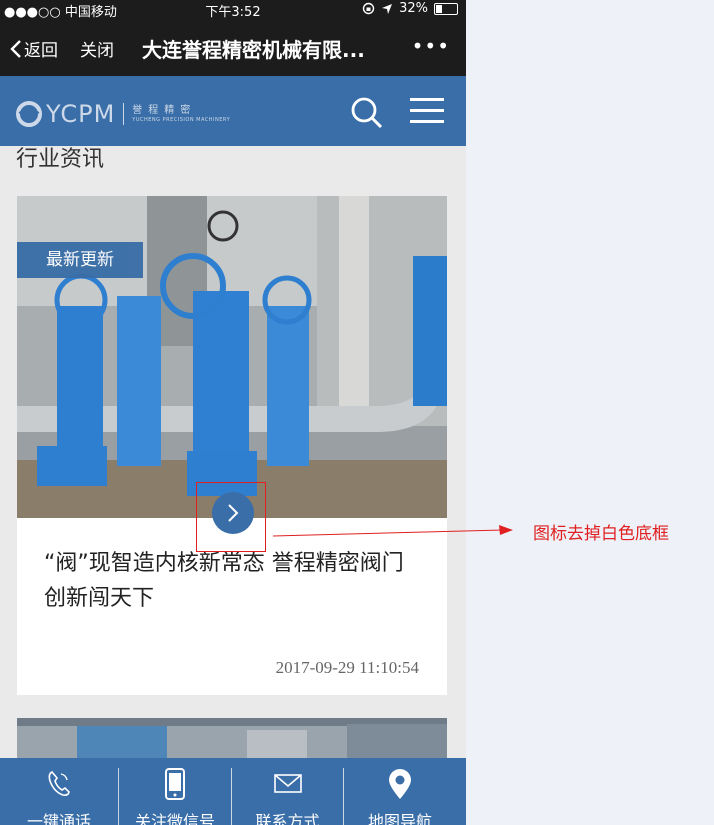 The height and width of the screenshot is (825, 714). I want to click on battery-percent: 32%, so click(413, 8).